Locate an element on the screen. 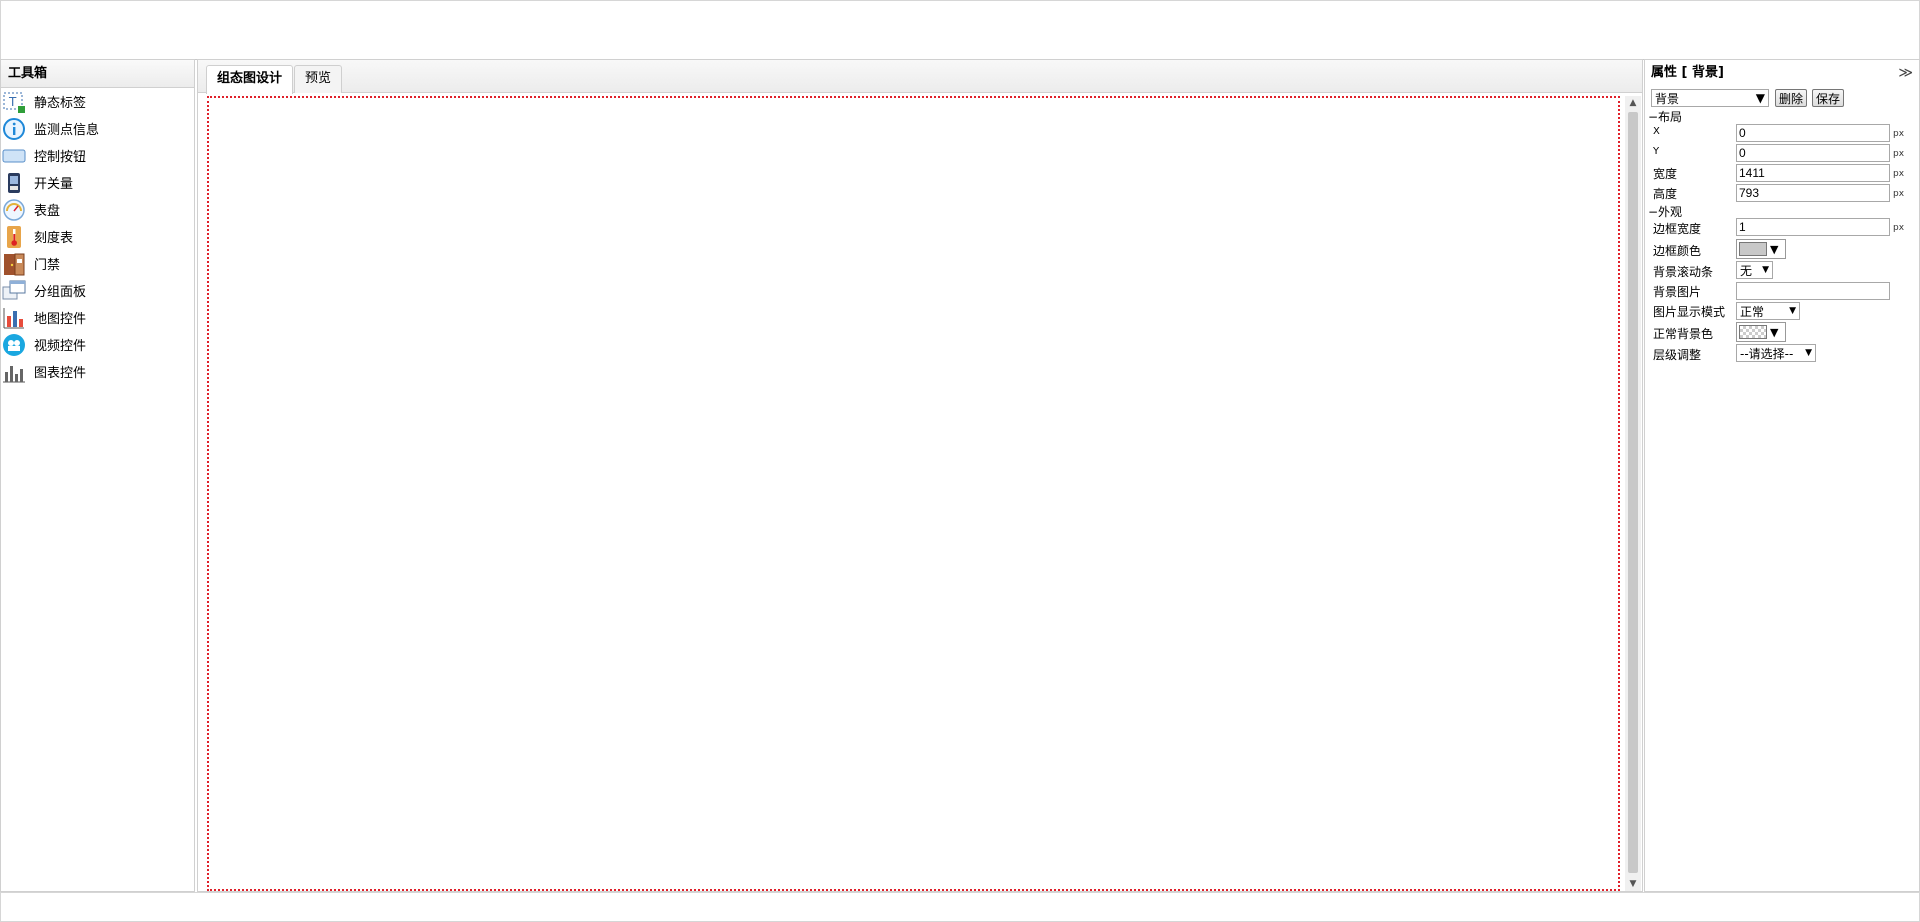  element-select-row: 背景 ▼ 删除 保存 is located at coordinates (1748, 98).